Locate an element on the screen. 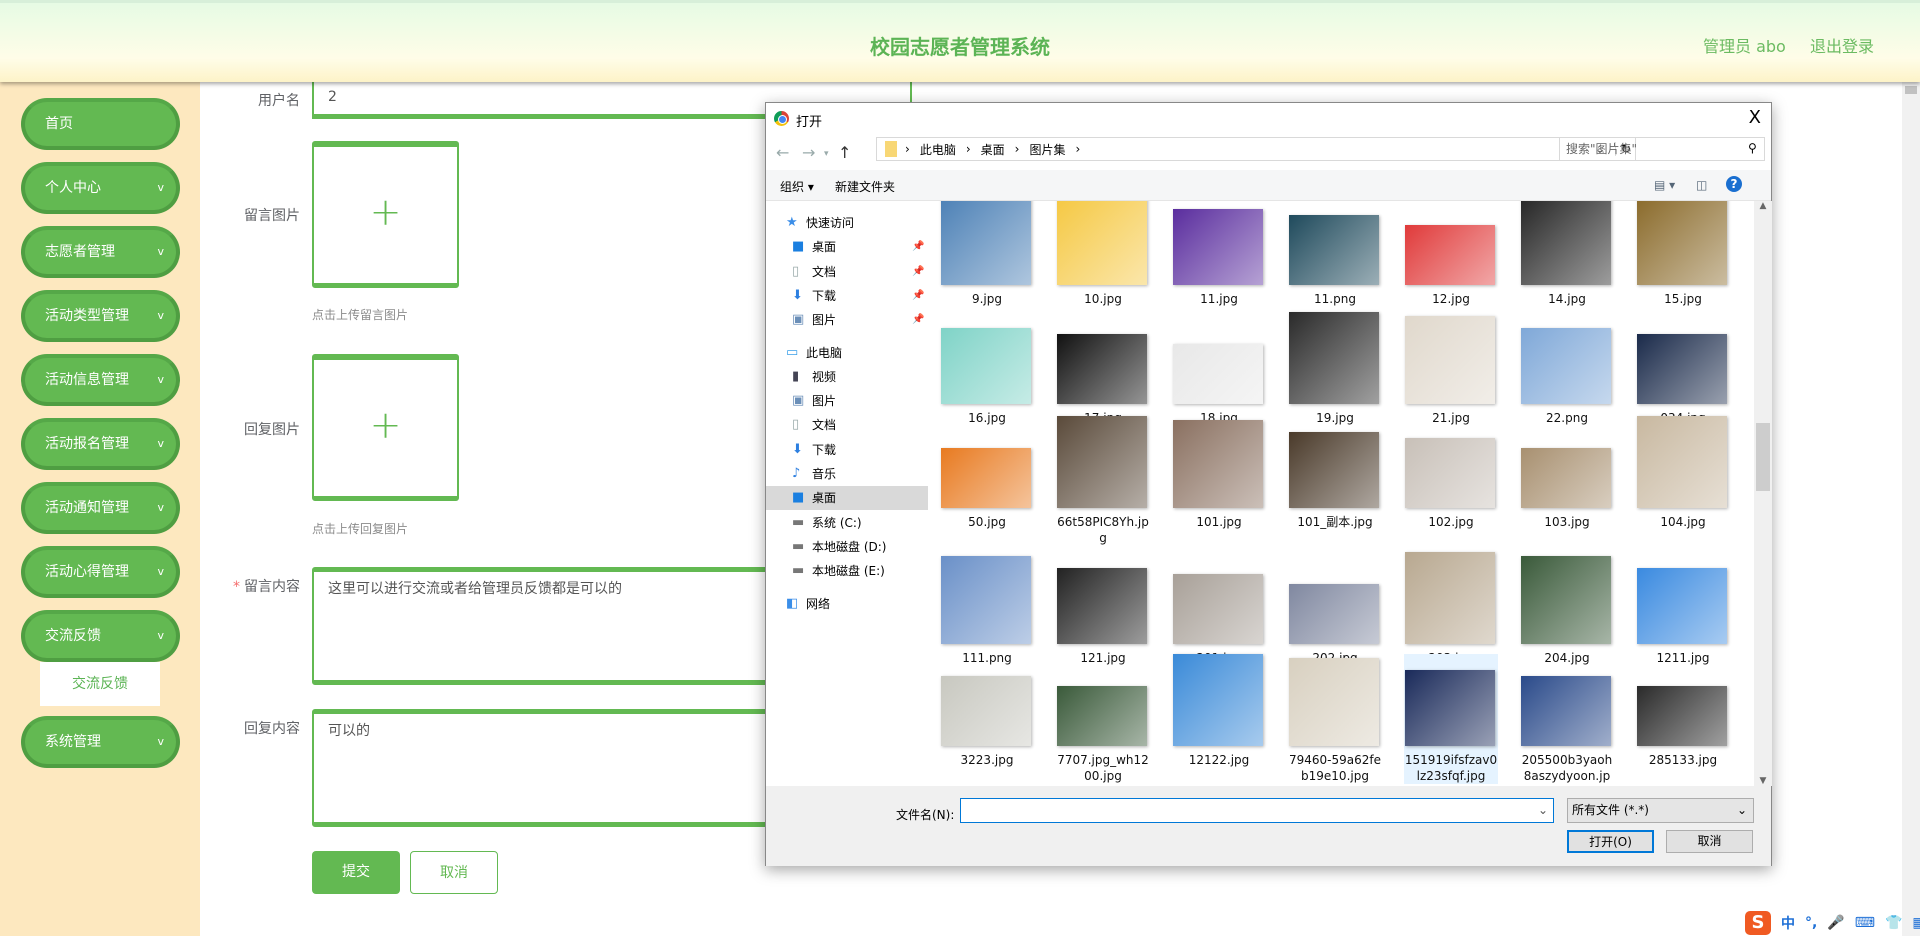 This screenshot has width=1920, height=936. file-item: 14.jpg is located at coordinates (1567, 254).